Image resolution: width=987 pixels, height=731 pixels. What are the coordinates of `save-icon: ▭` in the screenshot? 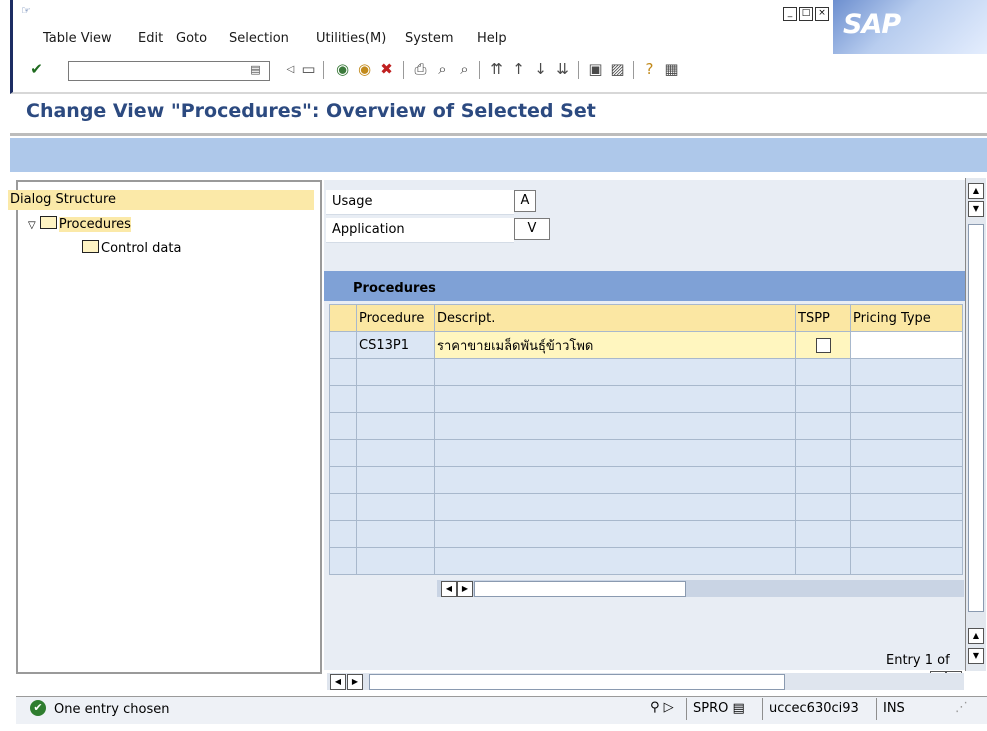 It's located at (308, 69).